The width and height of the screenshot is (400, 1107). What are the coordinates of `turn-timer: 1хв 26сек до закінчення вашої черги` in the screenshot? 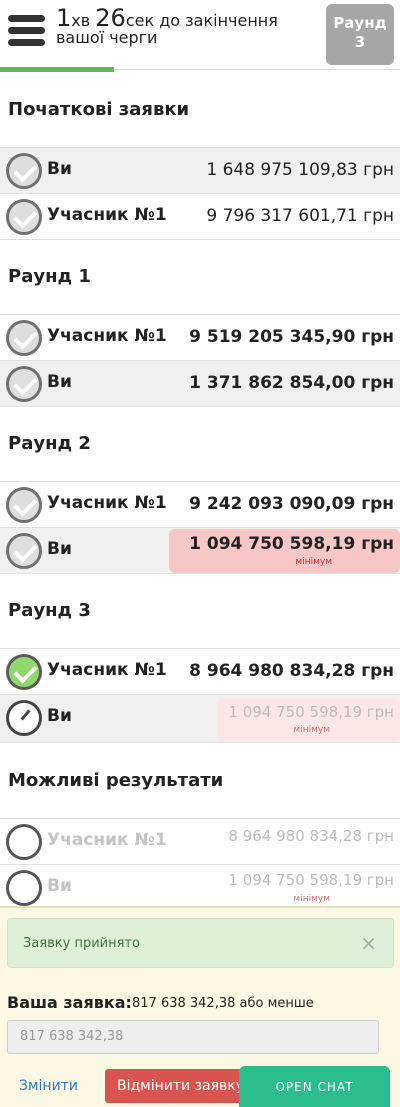 It's located at (191, 26).